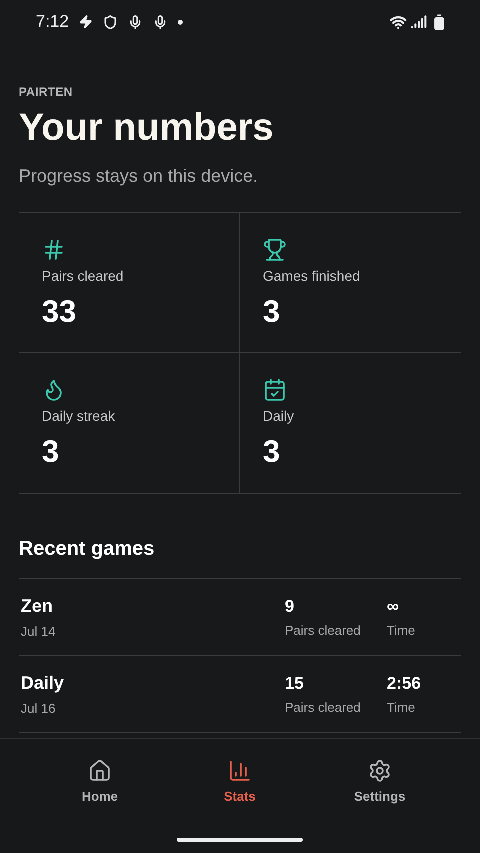 The height and width of the screenshot is (853, 480). I want to click on time-value: ∞, so click(393, 607).